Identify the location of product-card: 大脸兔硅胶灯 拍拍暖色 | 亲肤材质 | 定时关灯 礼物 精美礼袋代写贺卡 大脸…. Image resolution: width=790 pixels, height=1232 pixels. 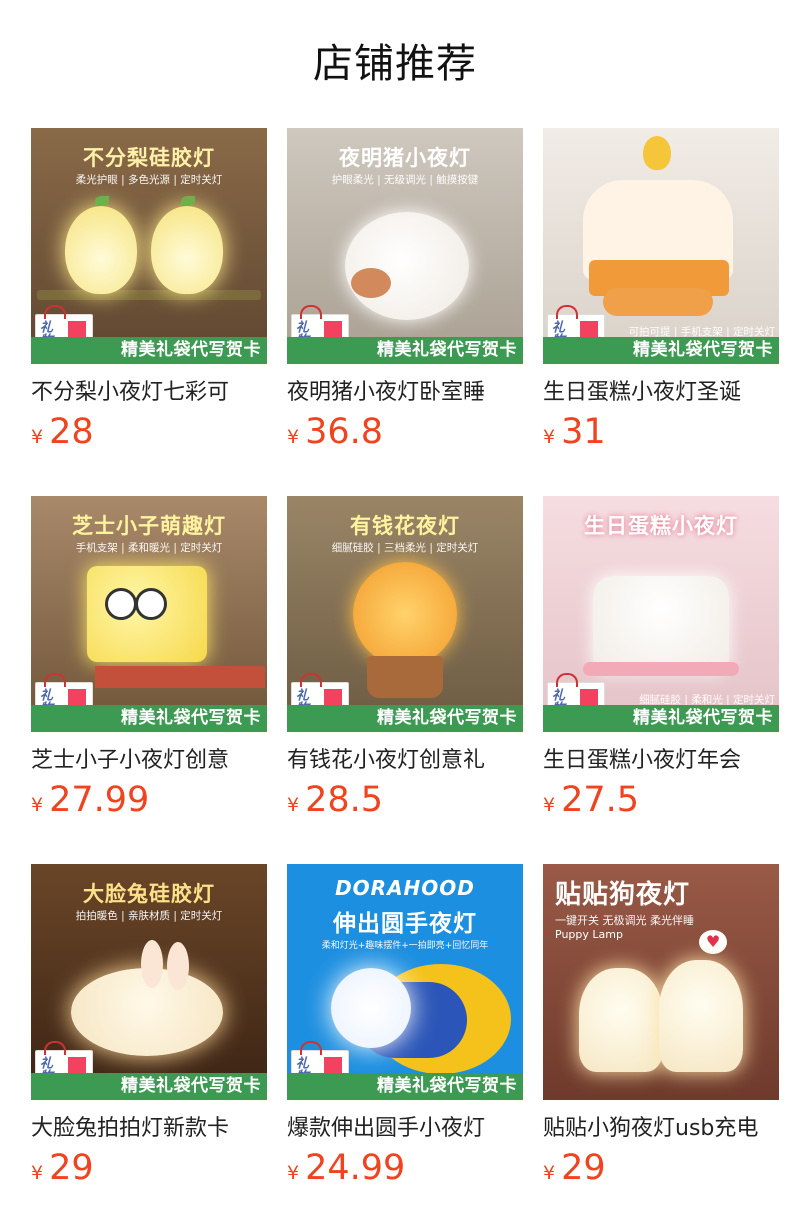
(149, 1026).